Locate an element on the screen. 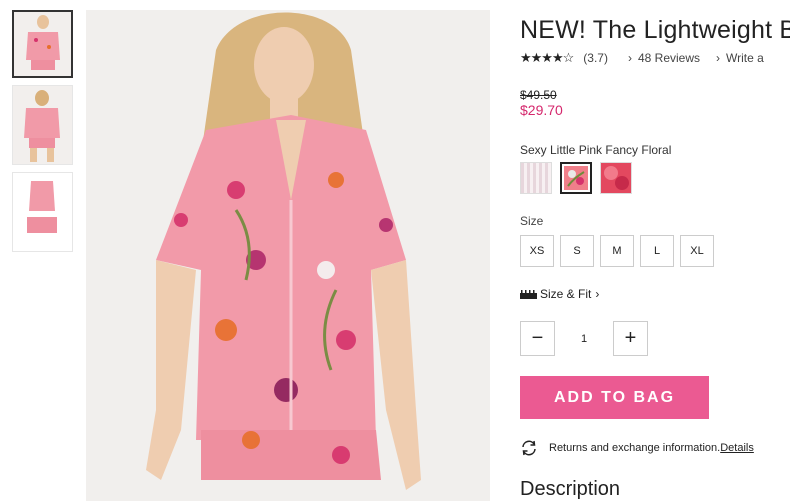 This screenshot has height=501, width=790. thumbnail-back is located at coordinates (42, 125).